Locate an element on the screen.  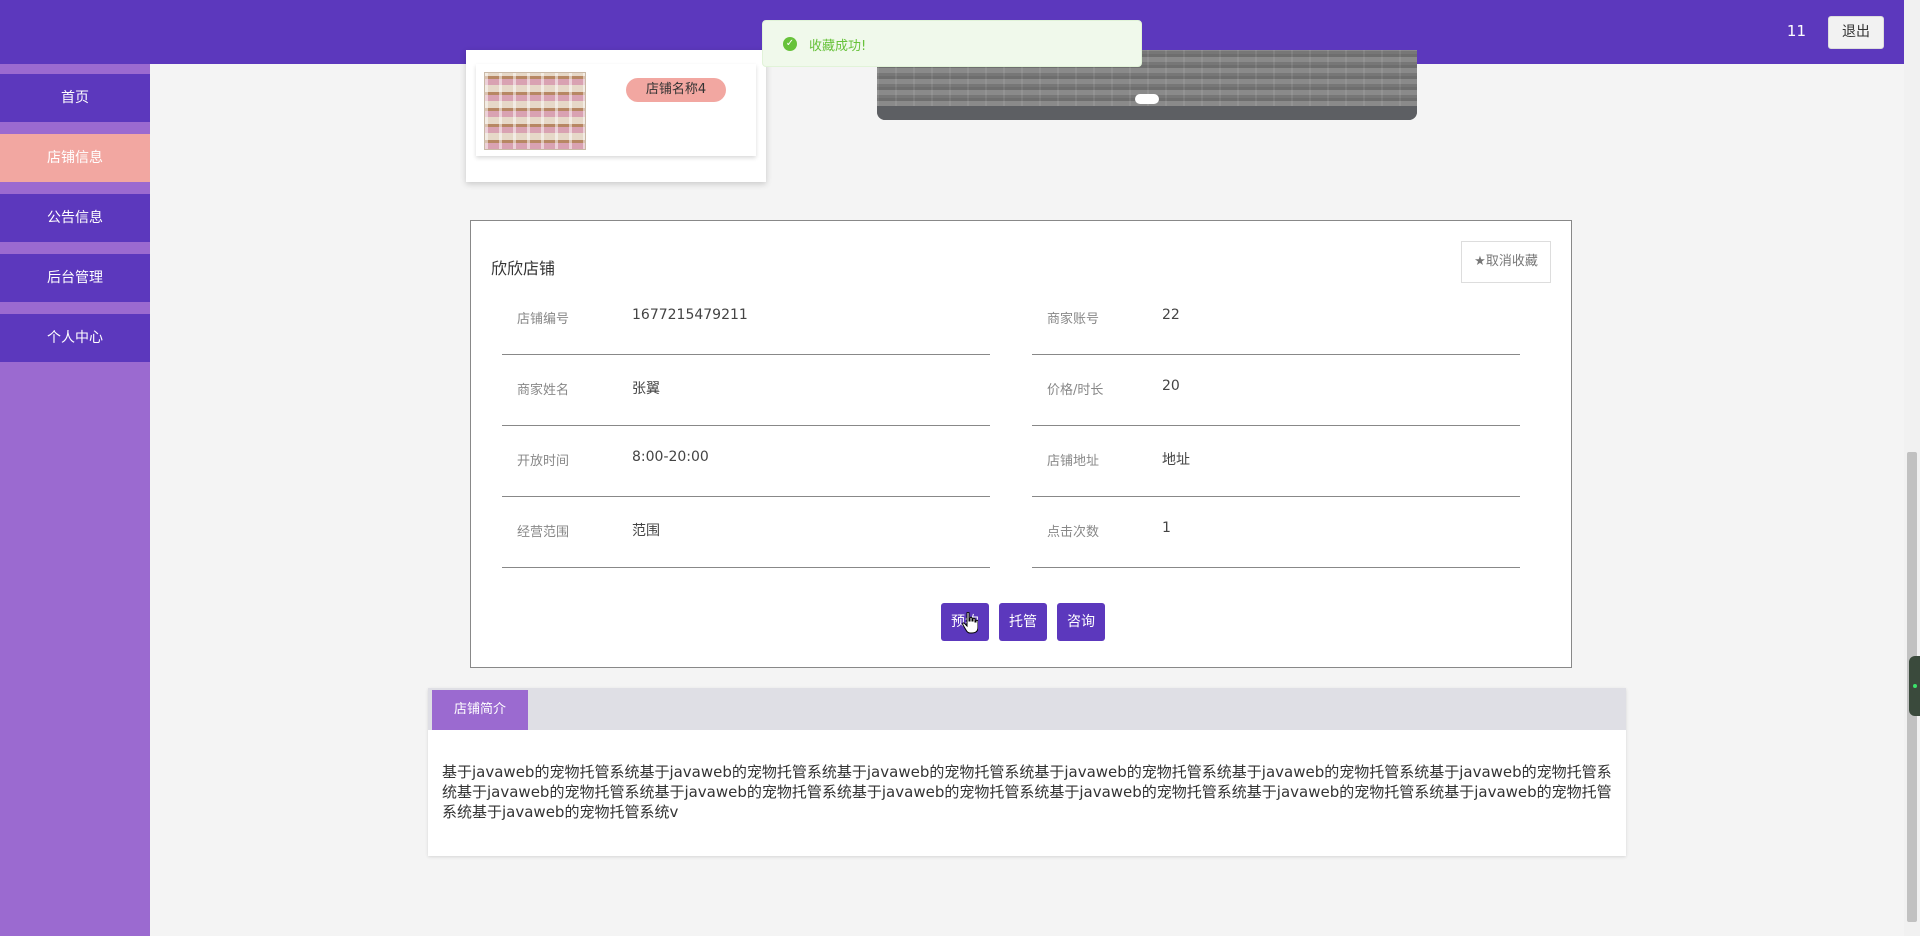
photo-curb is located at coordinates (1147, 113).